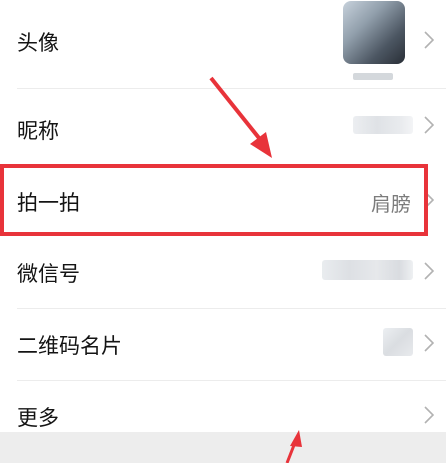 This screenshot has width=446, height=463. Describe the element at coordinates (214, 200) in the screenshot. I see `pat-row-highlight-box` at that location.